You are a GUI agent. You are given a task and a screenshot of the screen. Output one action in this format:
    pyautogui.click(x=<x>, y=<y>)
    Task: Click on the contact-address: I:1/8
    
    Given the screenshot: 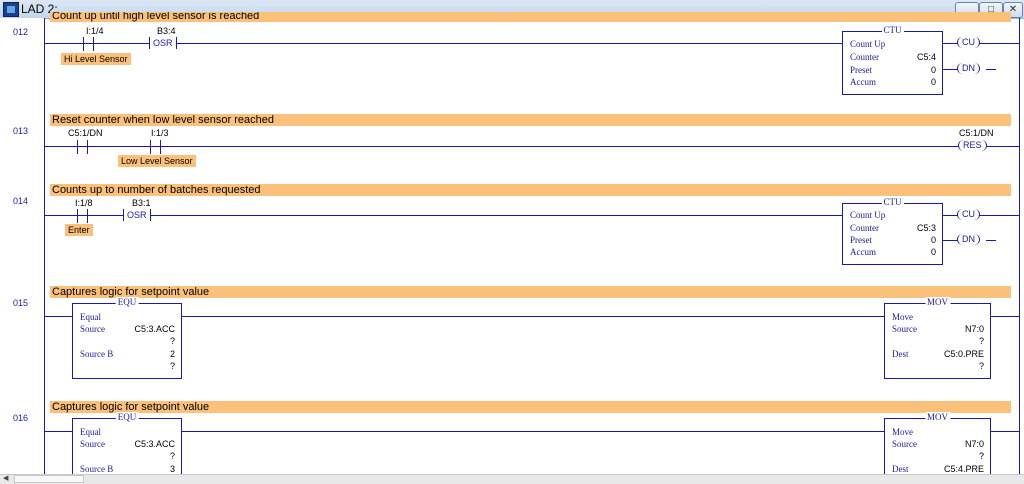 What is the action you would take?
    pyautogui.click(x=84, y=203)
    